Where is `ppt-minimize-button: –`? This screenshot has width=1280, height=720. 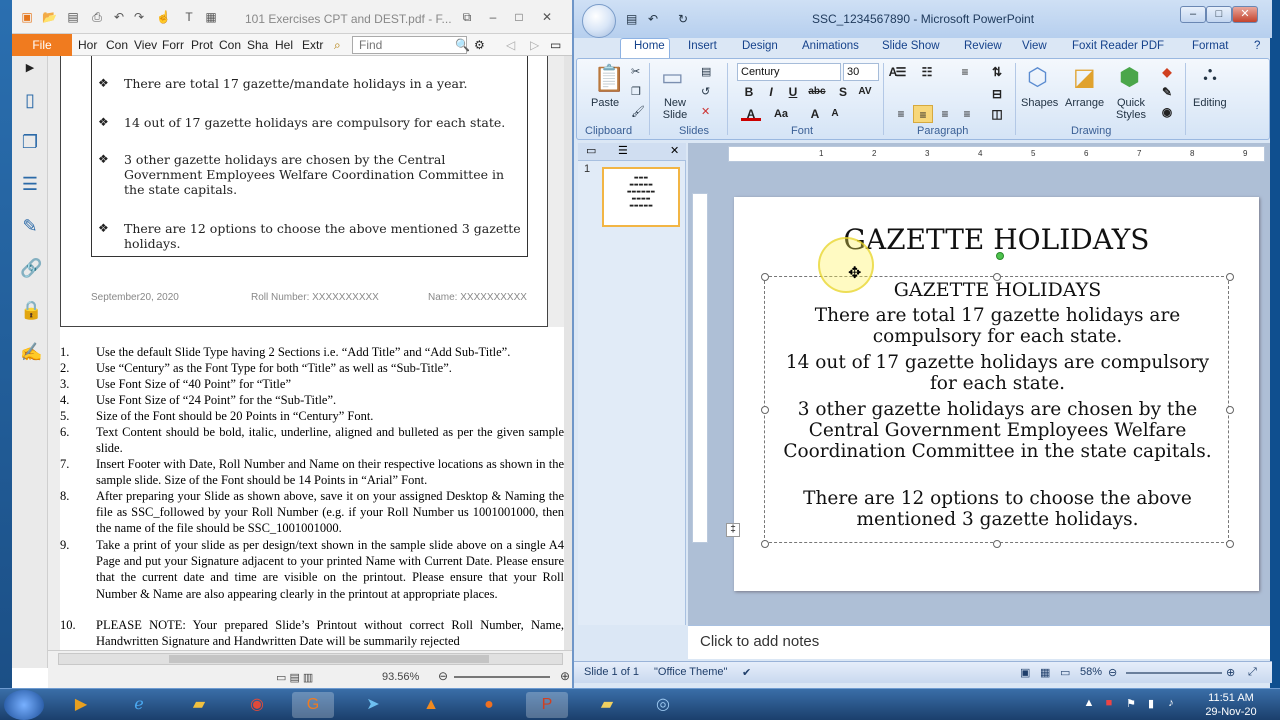
ppt-minimize-button: – is located at coordinates (1193, 14).